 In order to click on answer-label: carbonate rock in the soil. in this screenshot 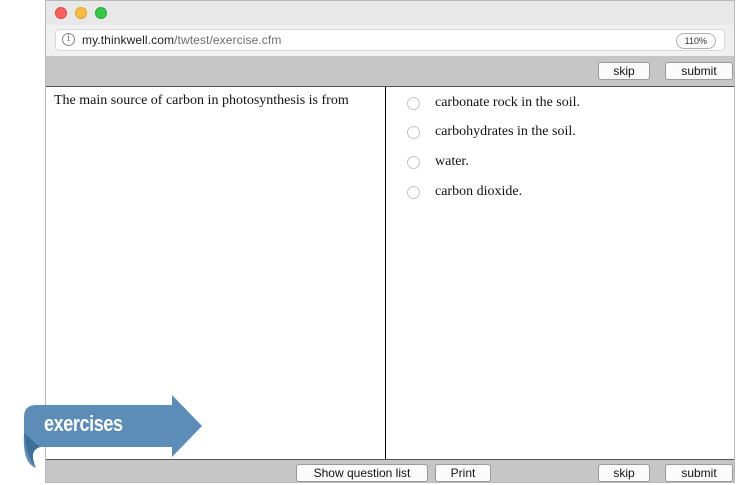, I will do `click(507, 103)`.